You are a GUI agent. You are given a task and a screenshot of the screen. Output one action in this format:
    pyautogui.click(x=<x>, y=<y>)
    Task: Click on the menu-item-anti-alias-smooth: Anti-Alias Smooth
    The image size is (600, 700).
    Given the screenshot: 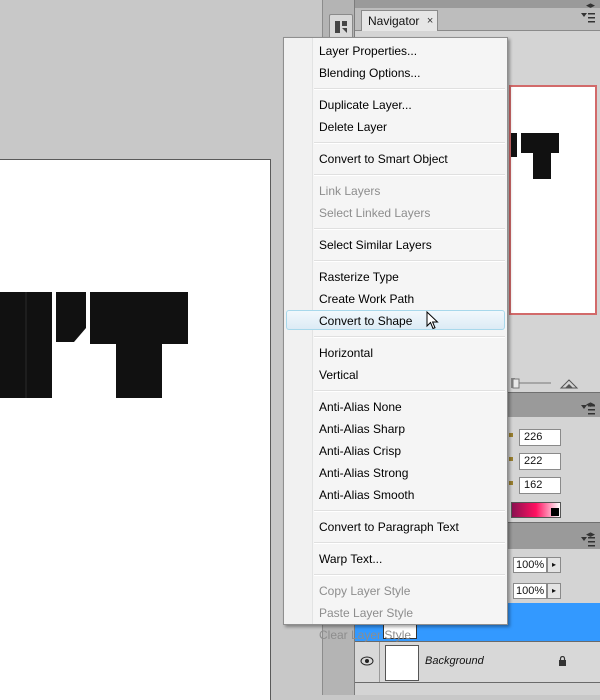 What is the action you would take?
    pyautogui.click(x=395, y=494)
    